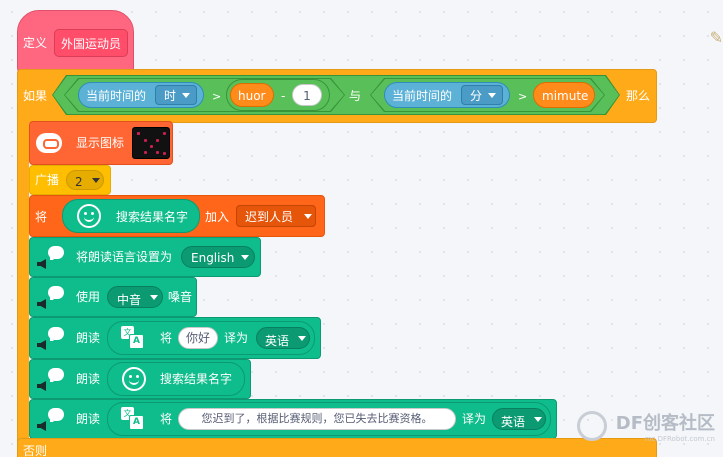 Image resolution: width=723 pixels, height=457 pixels. Describe the element at coordinates (317, 419) in the screenshot. I see `translate-text-input-2: 您迟到了，根据比赛规则，您已失去比赛资格。` at that location.